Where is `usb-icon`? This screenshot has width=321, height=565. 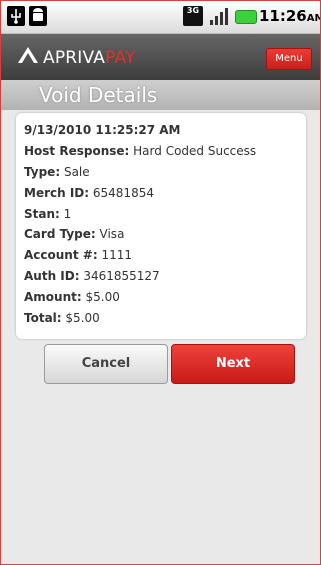
usb-icon is located at coordinates (16, 16).